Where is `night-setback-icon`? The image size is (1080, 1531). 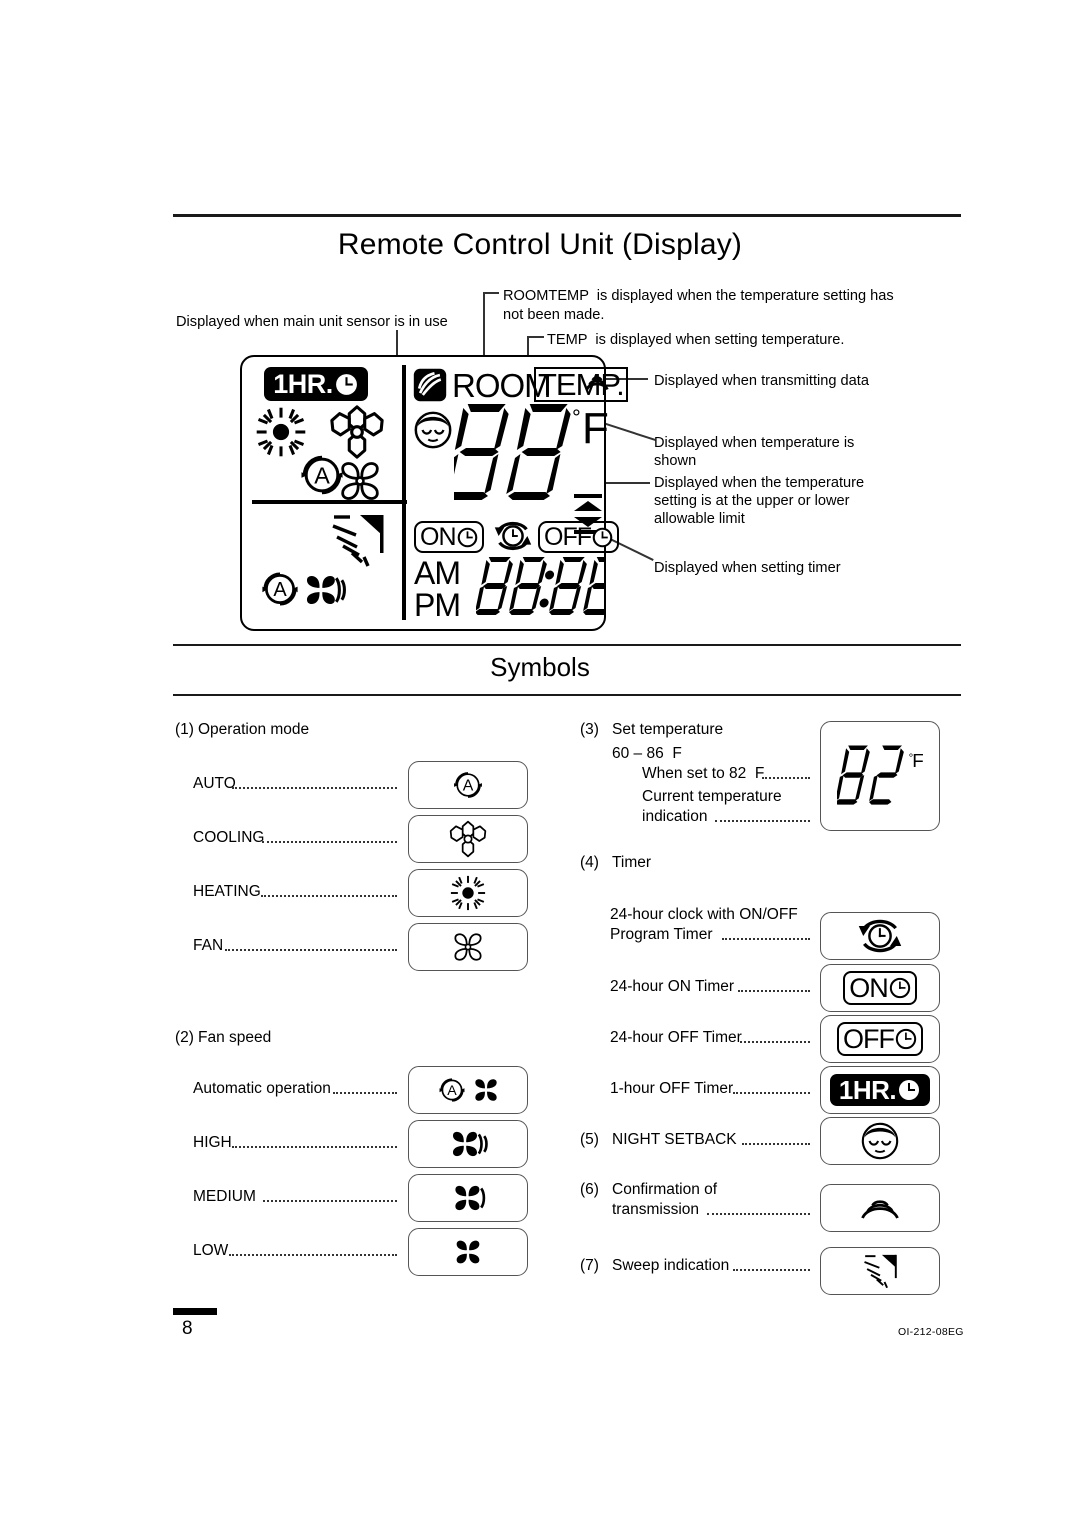 night-setback-icon is located at coordinates (433, 430).